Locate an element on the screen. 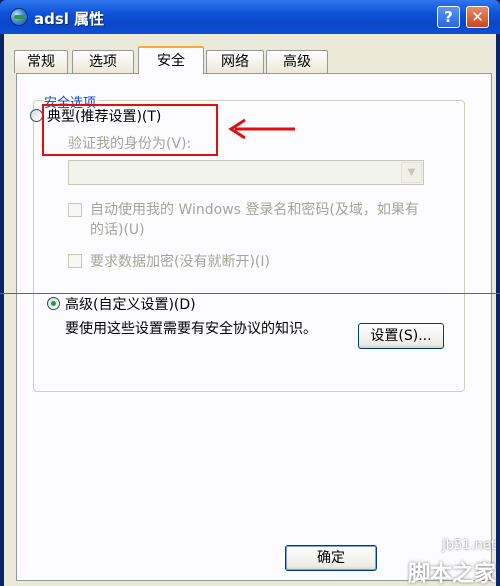  ok-button: 确定 is located at coordinates (331, 558).